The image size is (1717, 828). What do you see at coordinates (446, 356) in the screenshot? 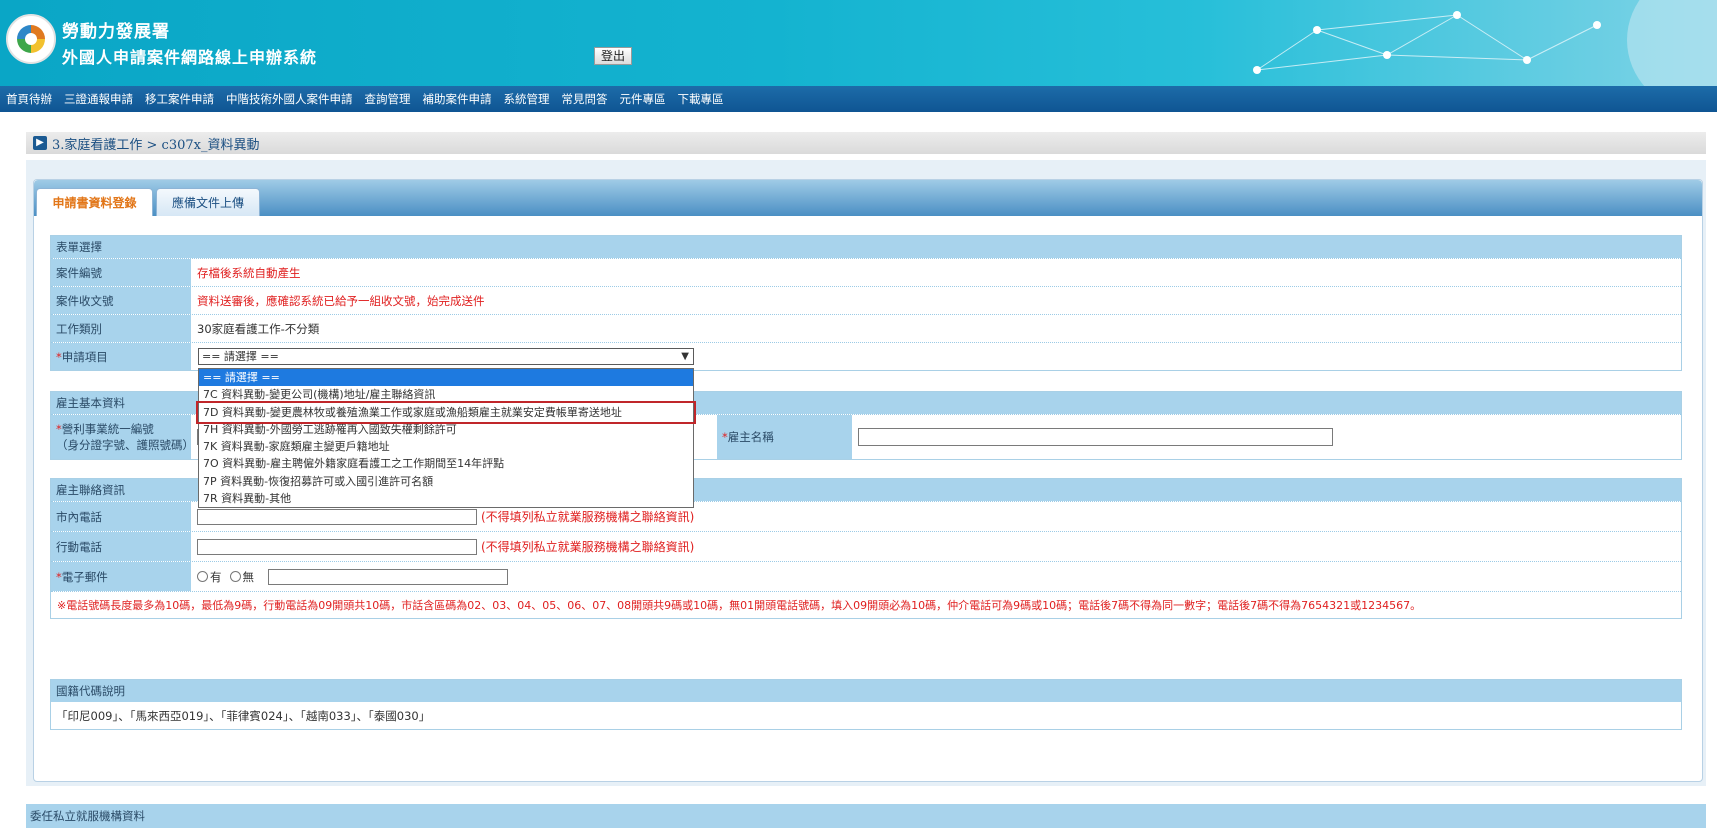
I see `apply-item-select: == 請選擇 == ▼` at bounding box center [446, 356].